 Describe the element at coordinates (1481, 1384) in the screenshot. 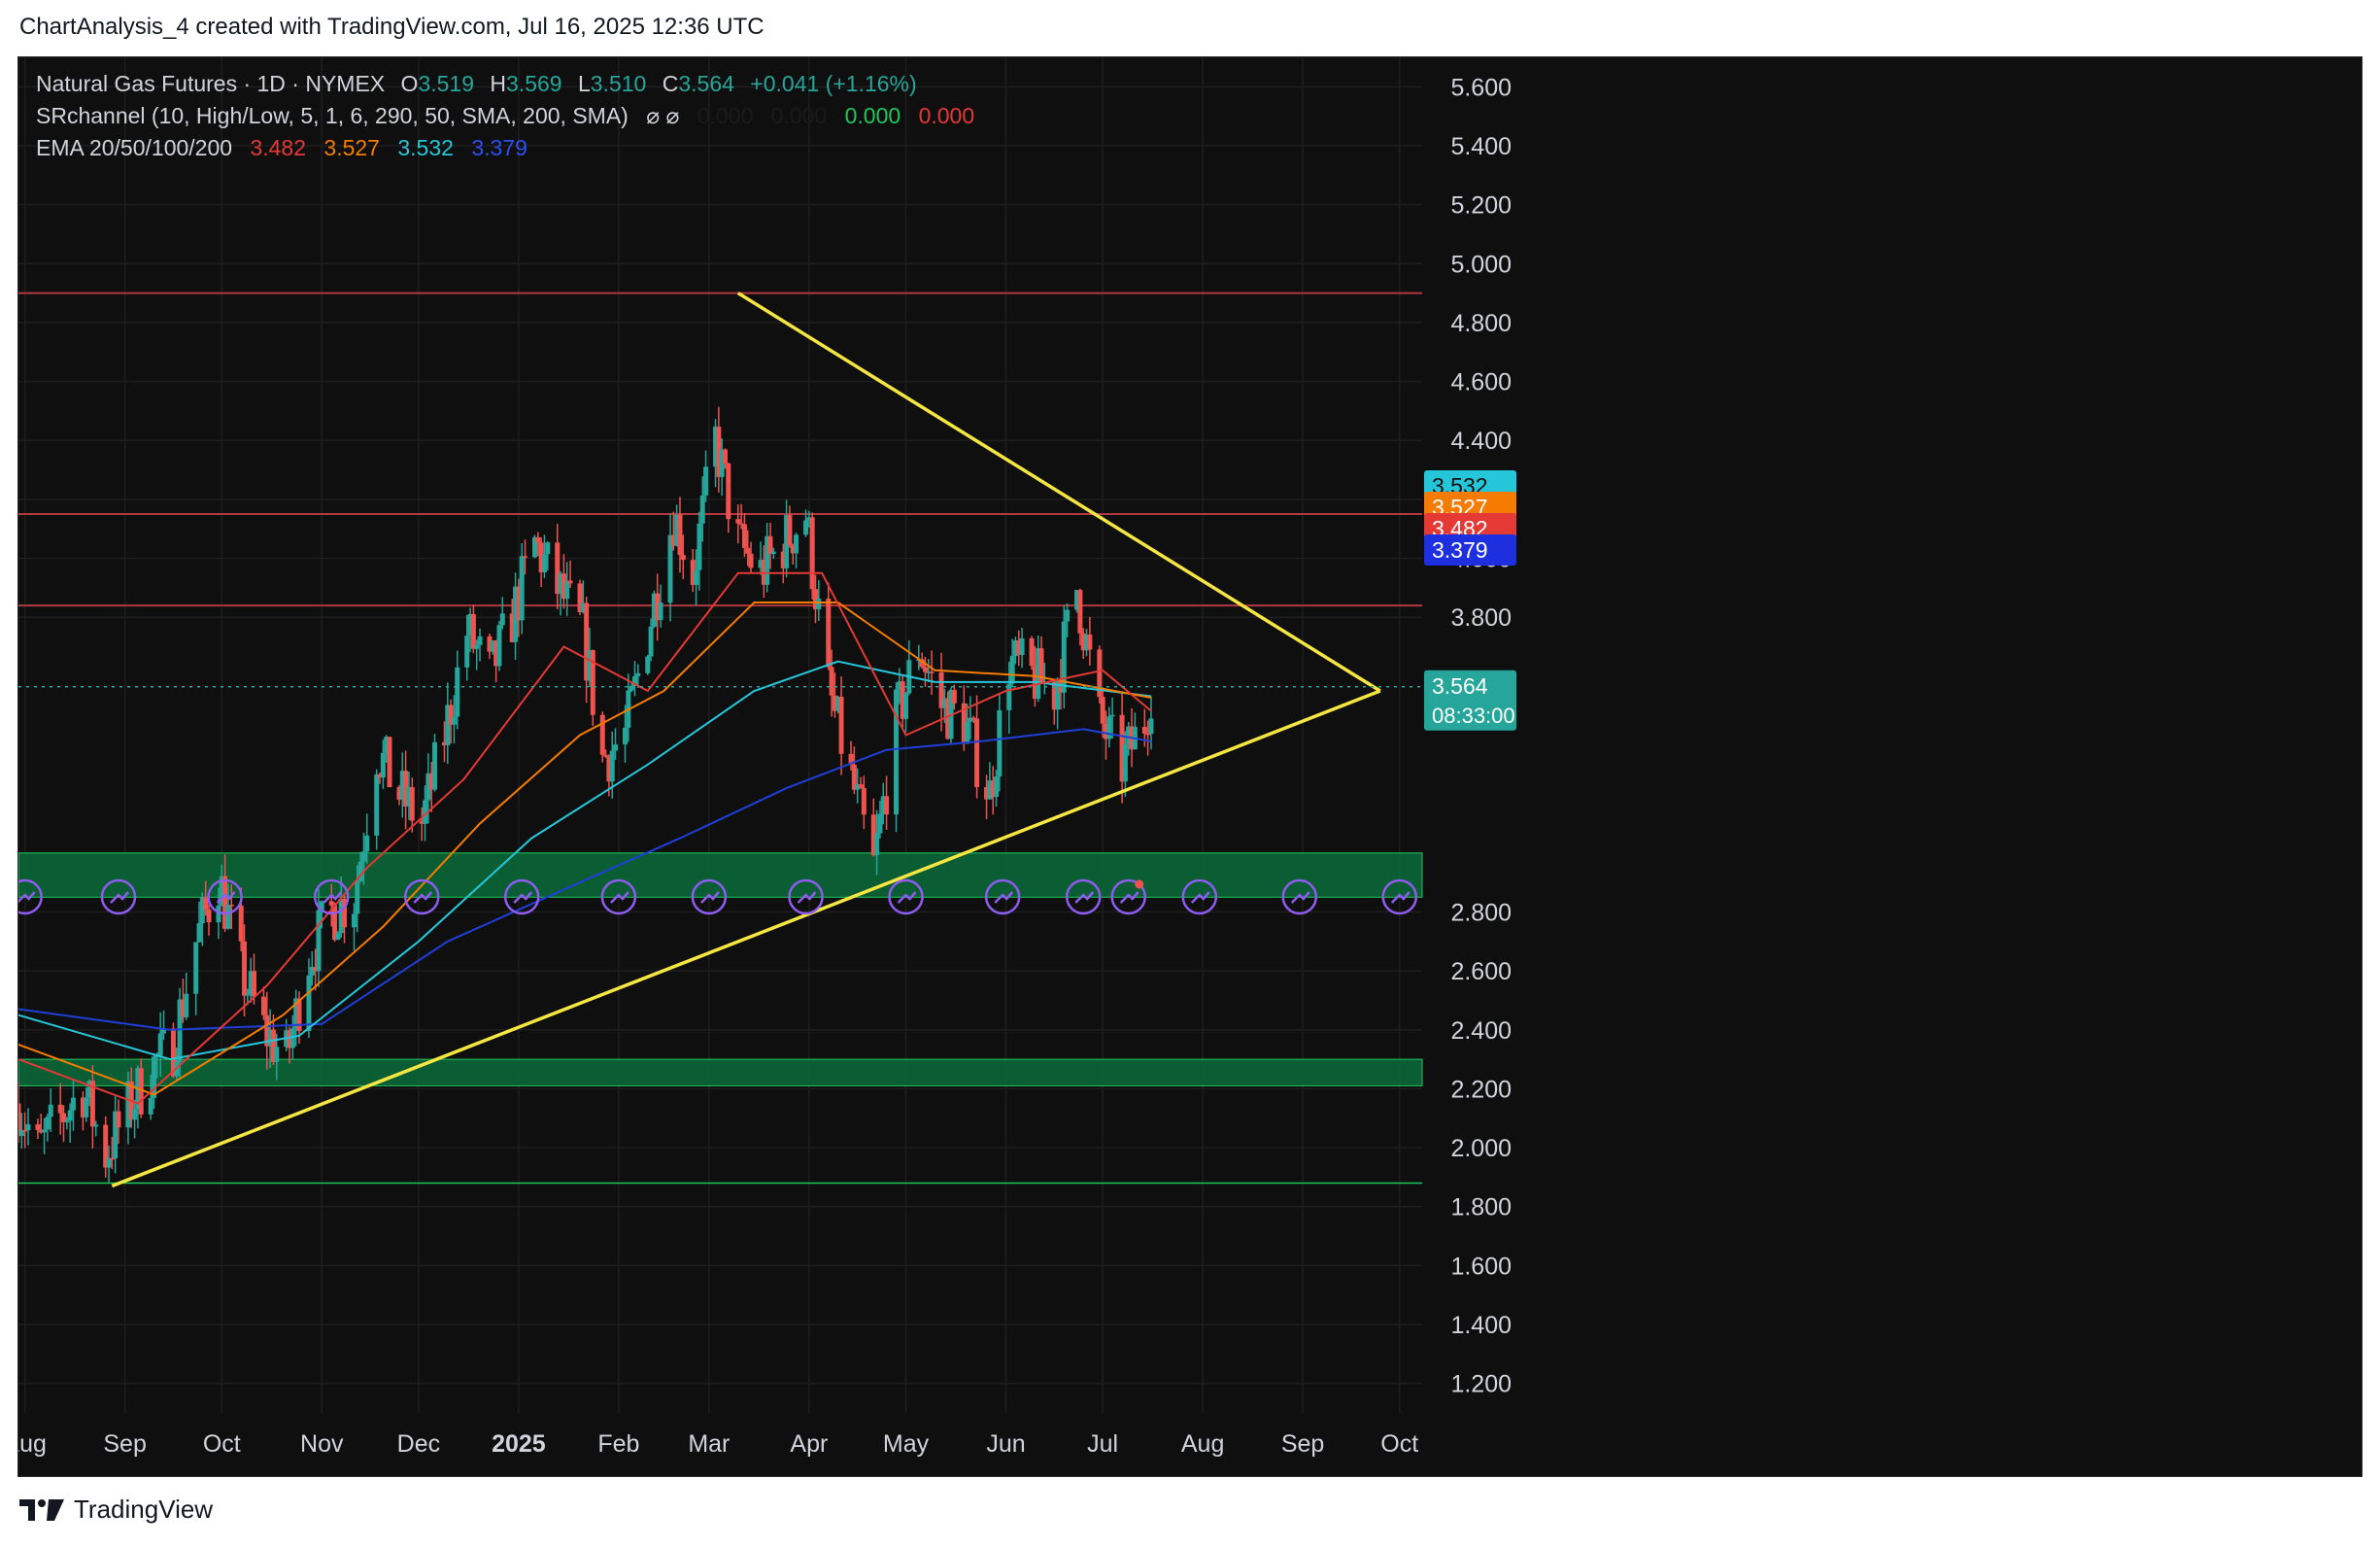

I see `y-tick-label: 1.200` at that location.